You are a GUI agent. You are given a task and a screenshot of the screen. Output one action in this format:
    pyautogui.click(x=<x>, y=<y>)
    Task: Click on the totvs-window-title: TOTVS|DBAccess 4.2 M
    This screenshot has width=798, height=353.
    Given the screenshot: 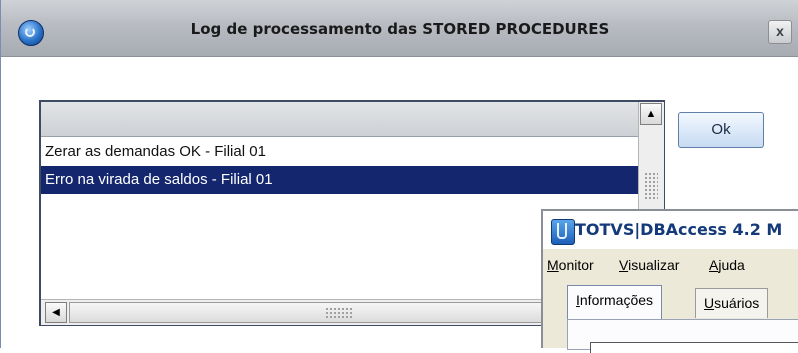 What is the action you would take?
    pyautogui.click(x=679, y=229)
    